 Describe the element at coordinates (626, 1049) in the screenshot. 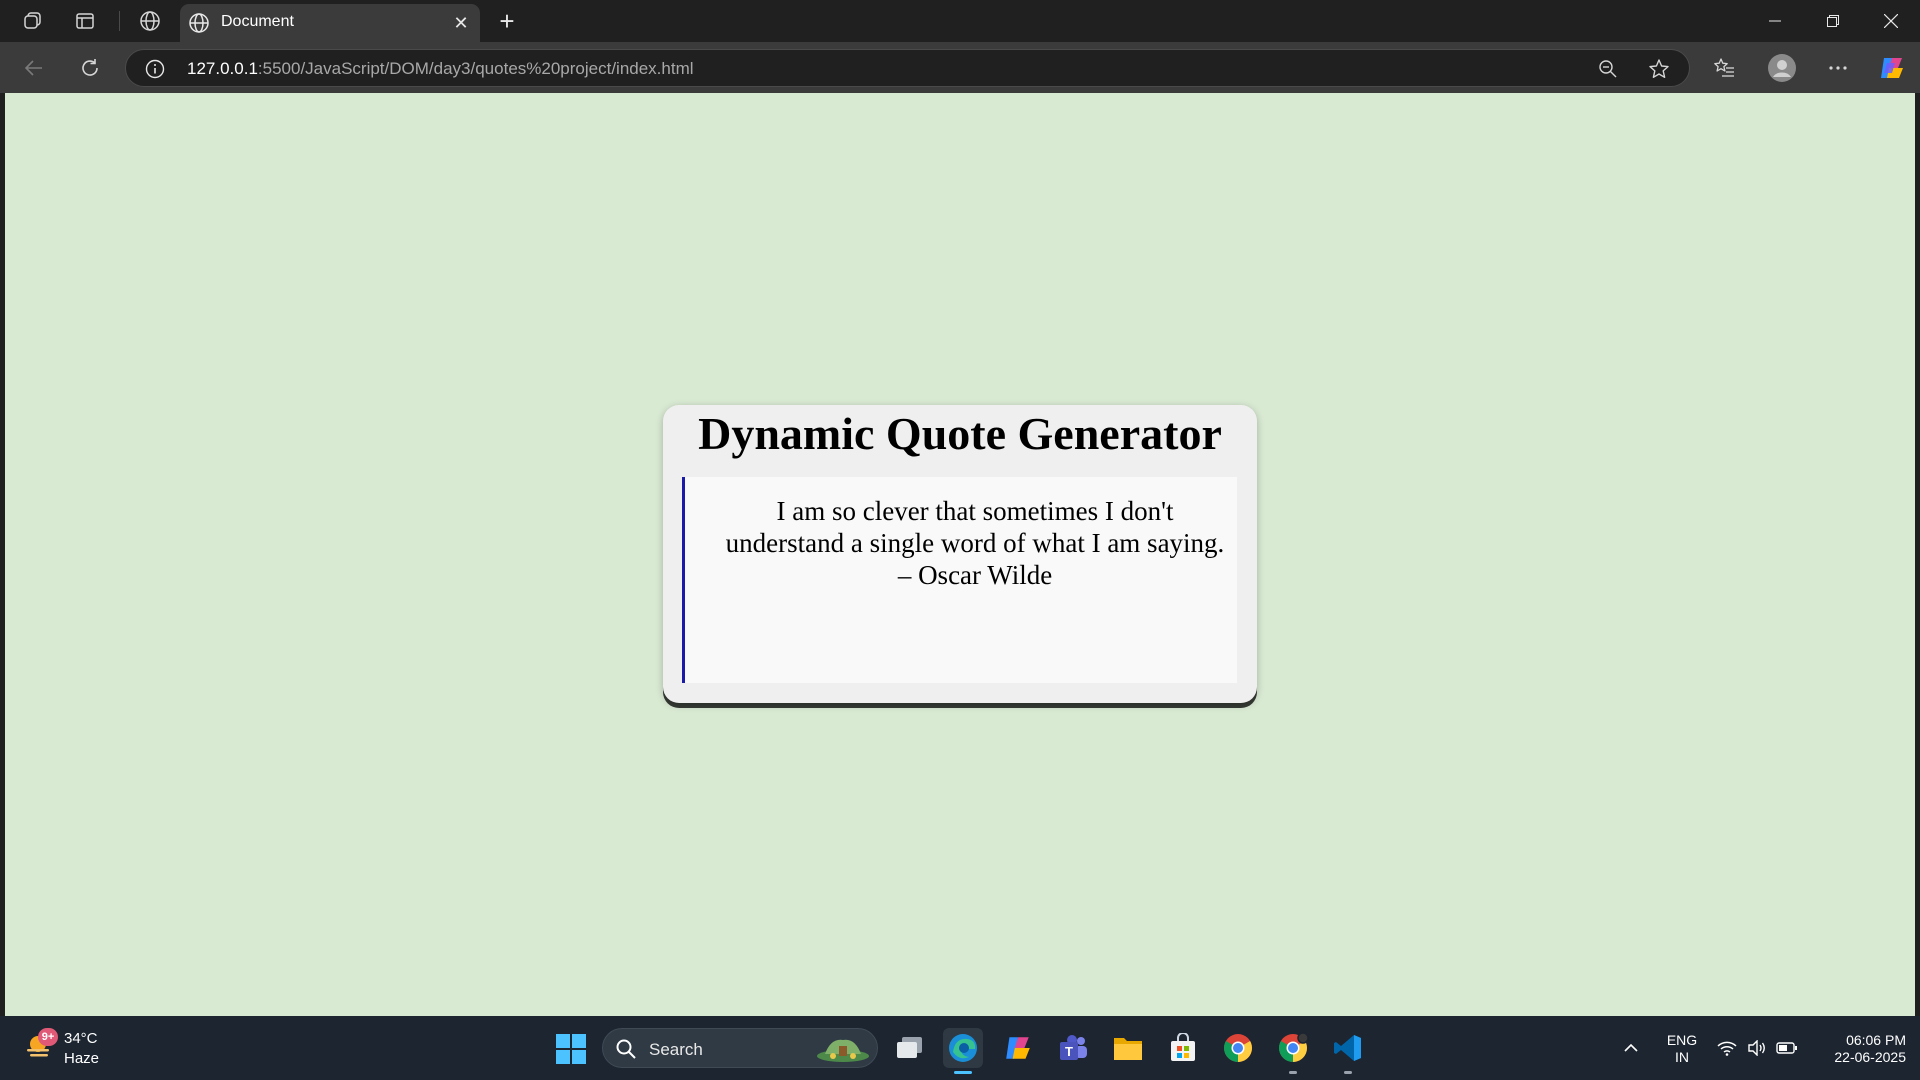

I see `search-icon` at that location.